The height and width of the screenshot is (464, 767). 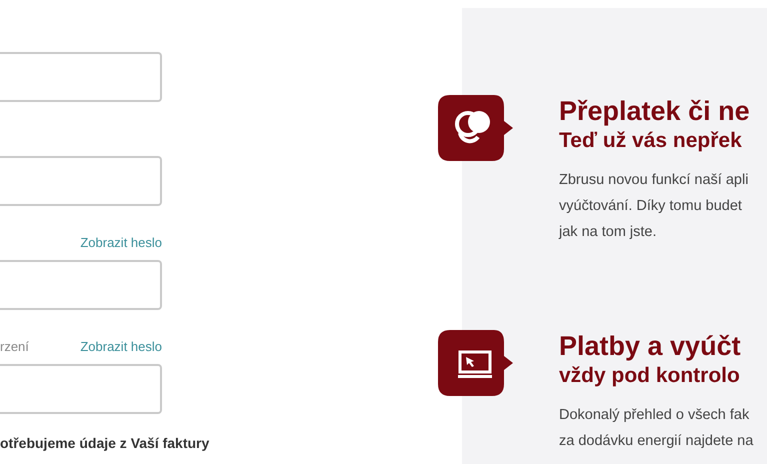 What do you see at coordinates (656, 428) in the screenshot?
I see `feature-text: Dokonalý přehled o všech fak za dodávku energií najdete na` at bounding box center [656, 428].